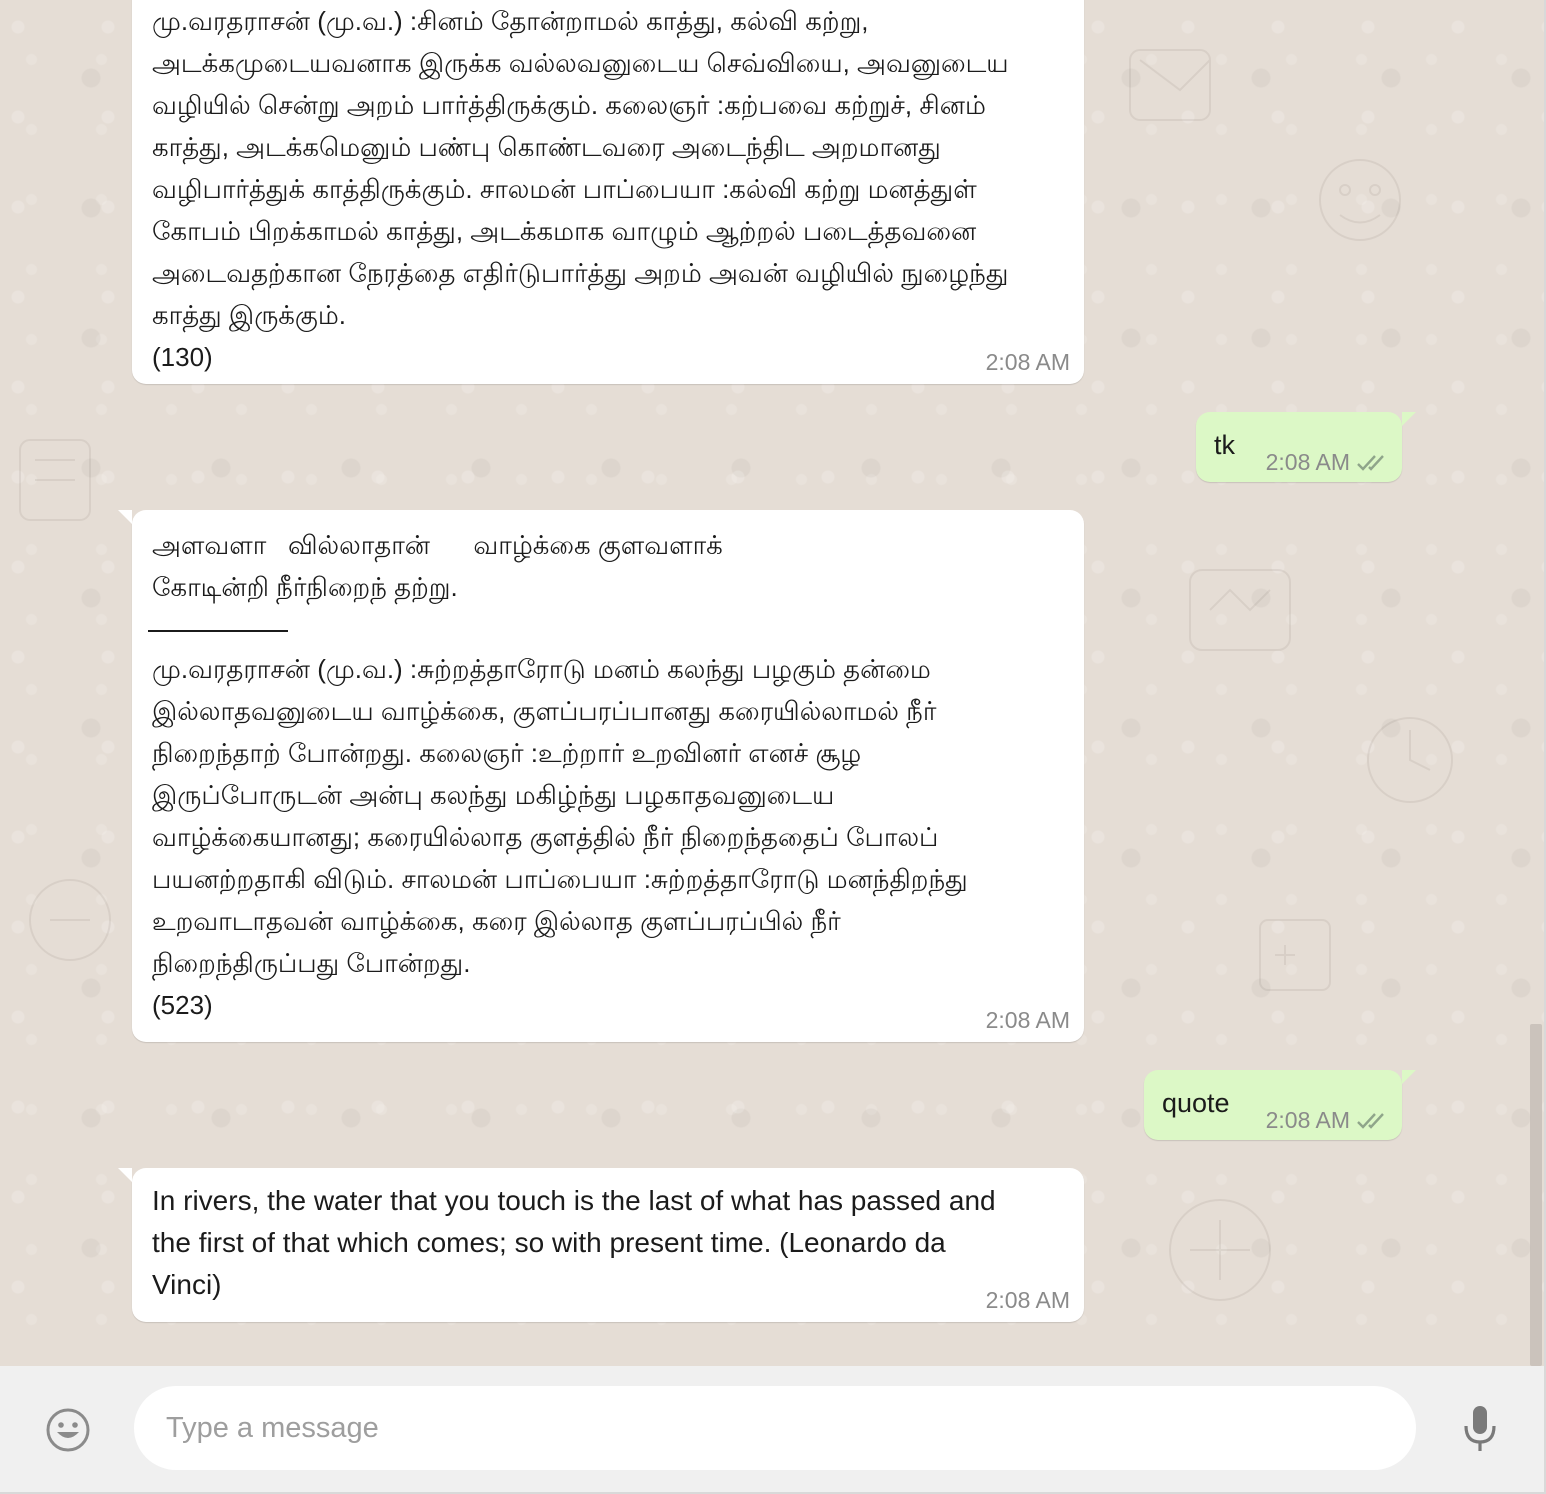  I want to click on kural-line-1: அளவளா வில்லாதான் வாழ்க்கை குளவளாக், so click(437, 545).